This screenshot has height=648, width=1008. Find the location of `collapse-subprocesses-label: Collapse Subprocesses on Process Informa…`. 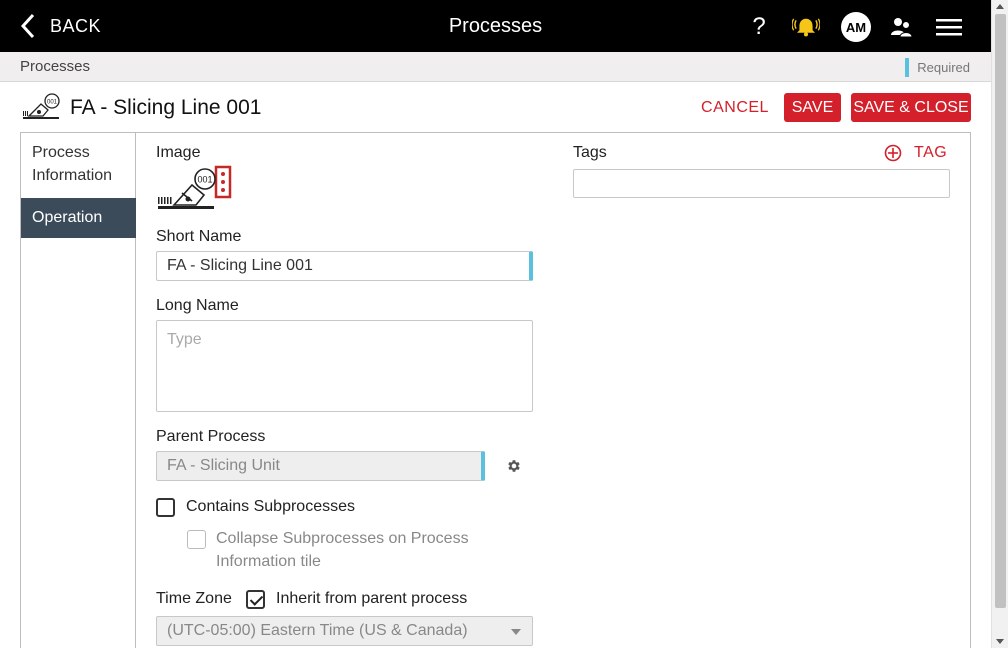

collapse-subprocesses-label: Collapse Subprocesses on Process Informa… is located at coordinates (342, 550).